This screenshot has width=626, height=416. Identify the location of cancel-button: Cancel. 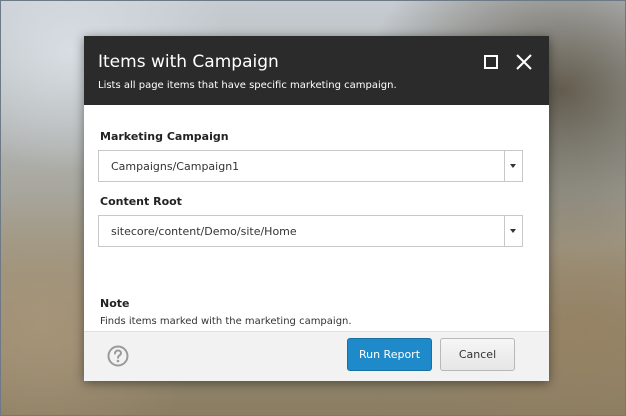
(477, 354).